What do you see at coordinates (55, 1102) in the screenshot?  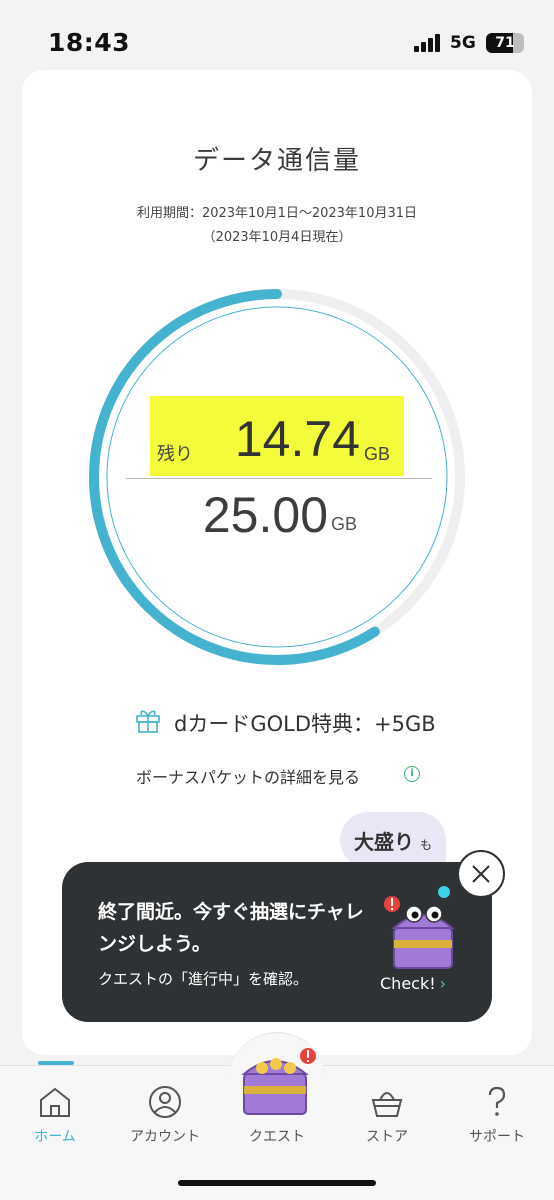 I see `home-icon` at bounding box center [55, 1102].